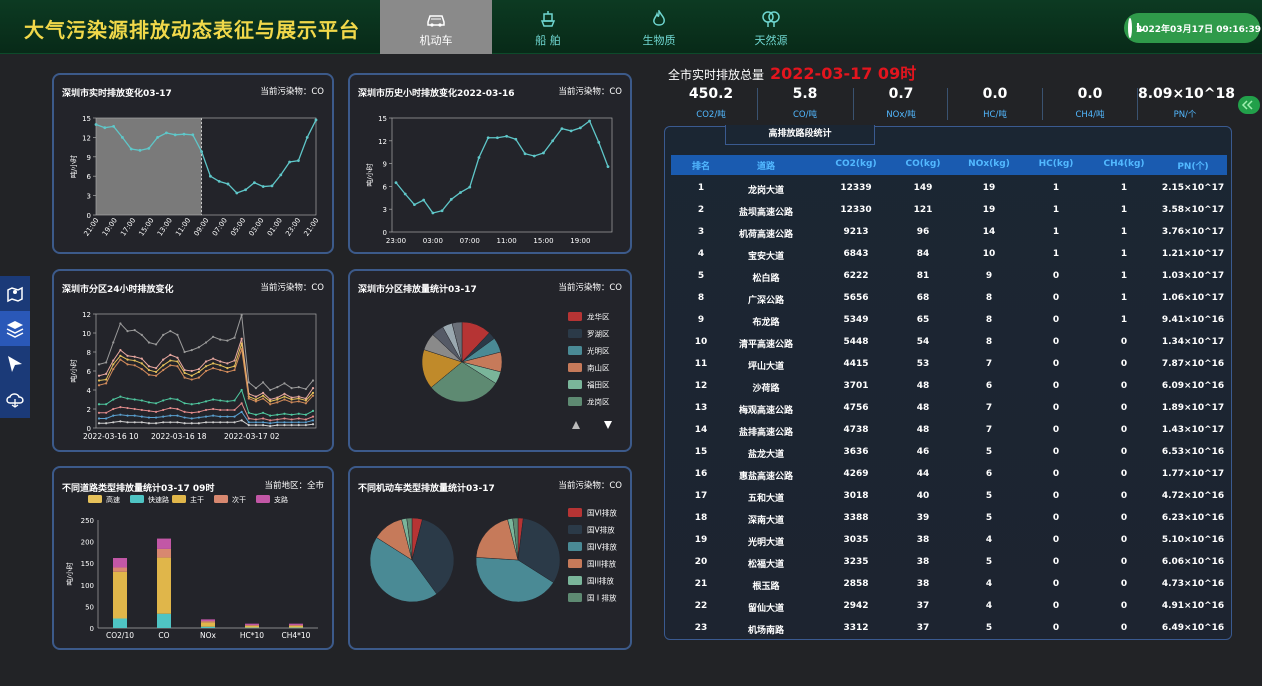 The height and width of the screenshot is (686, 1262). I want to click on table-row: 2 盐坝高速公路 12330 121 19 1 1 3.58×10^17, so click(949, 210).